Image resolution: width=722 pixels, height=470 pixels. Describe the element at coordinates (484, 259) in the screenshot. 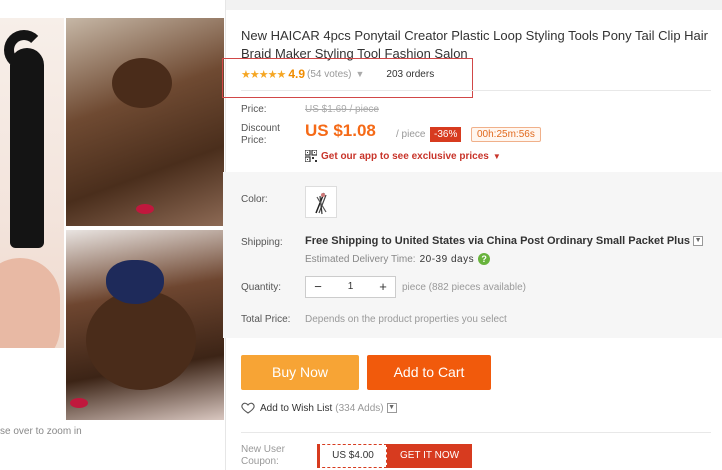

I see `help-icon: ?` at that location.